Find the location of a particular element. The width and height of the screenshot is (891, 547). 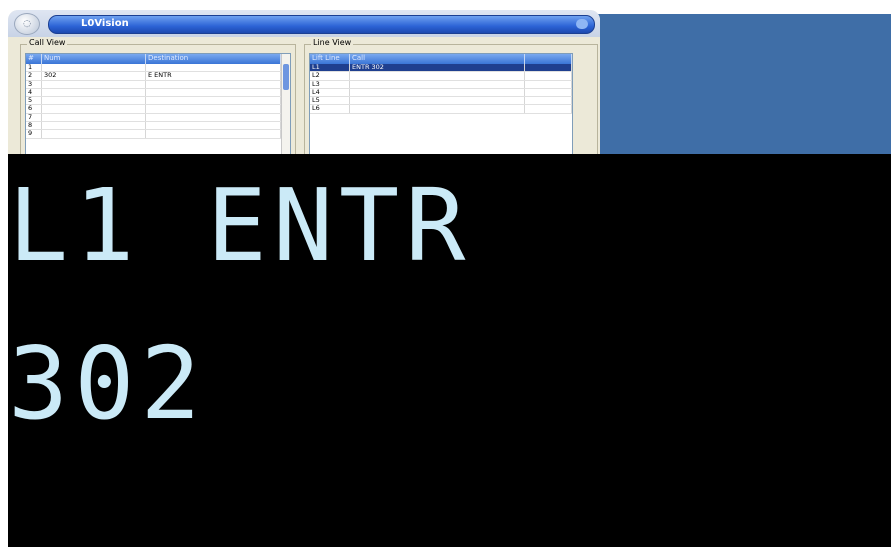

column-header-call: Call is located at coordinates (437, 59).